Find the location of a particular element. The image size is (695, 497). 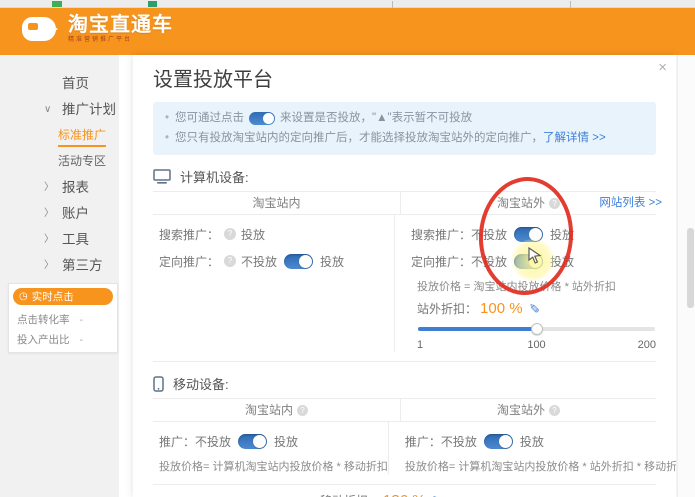

field-label: 定向推广： is located at coordinates (441, 261).